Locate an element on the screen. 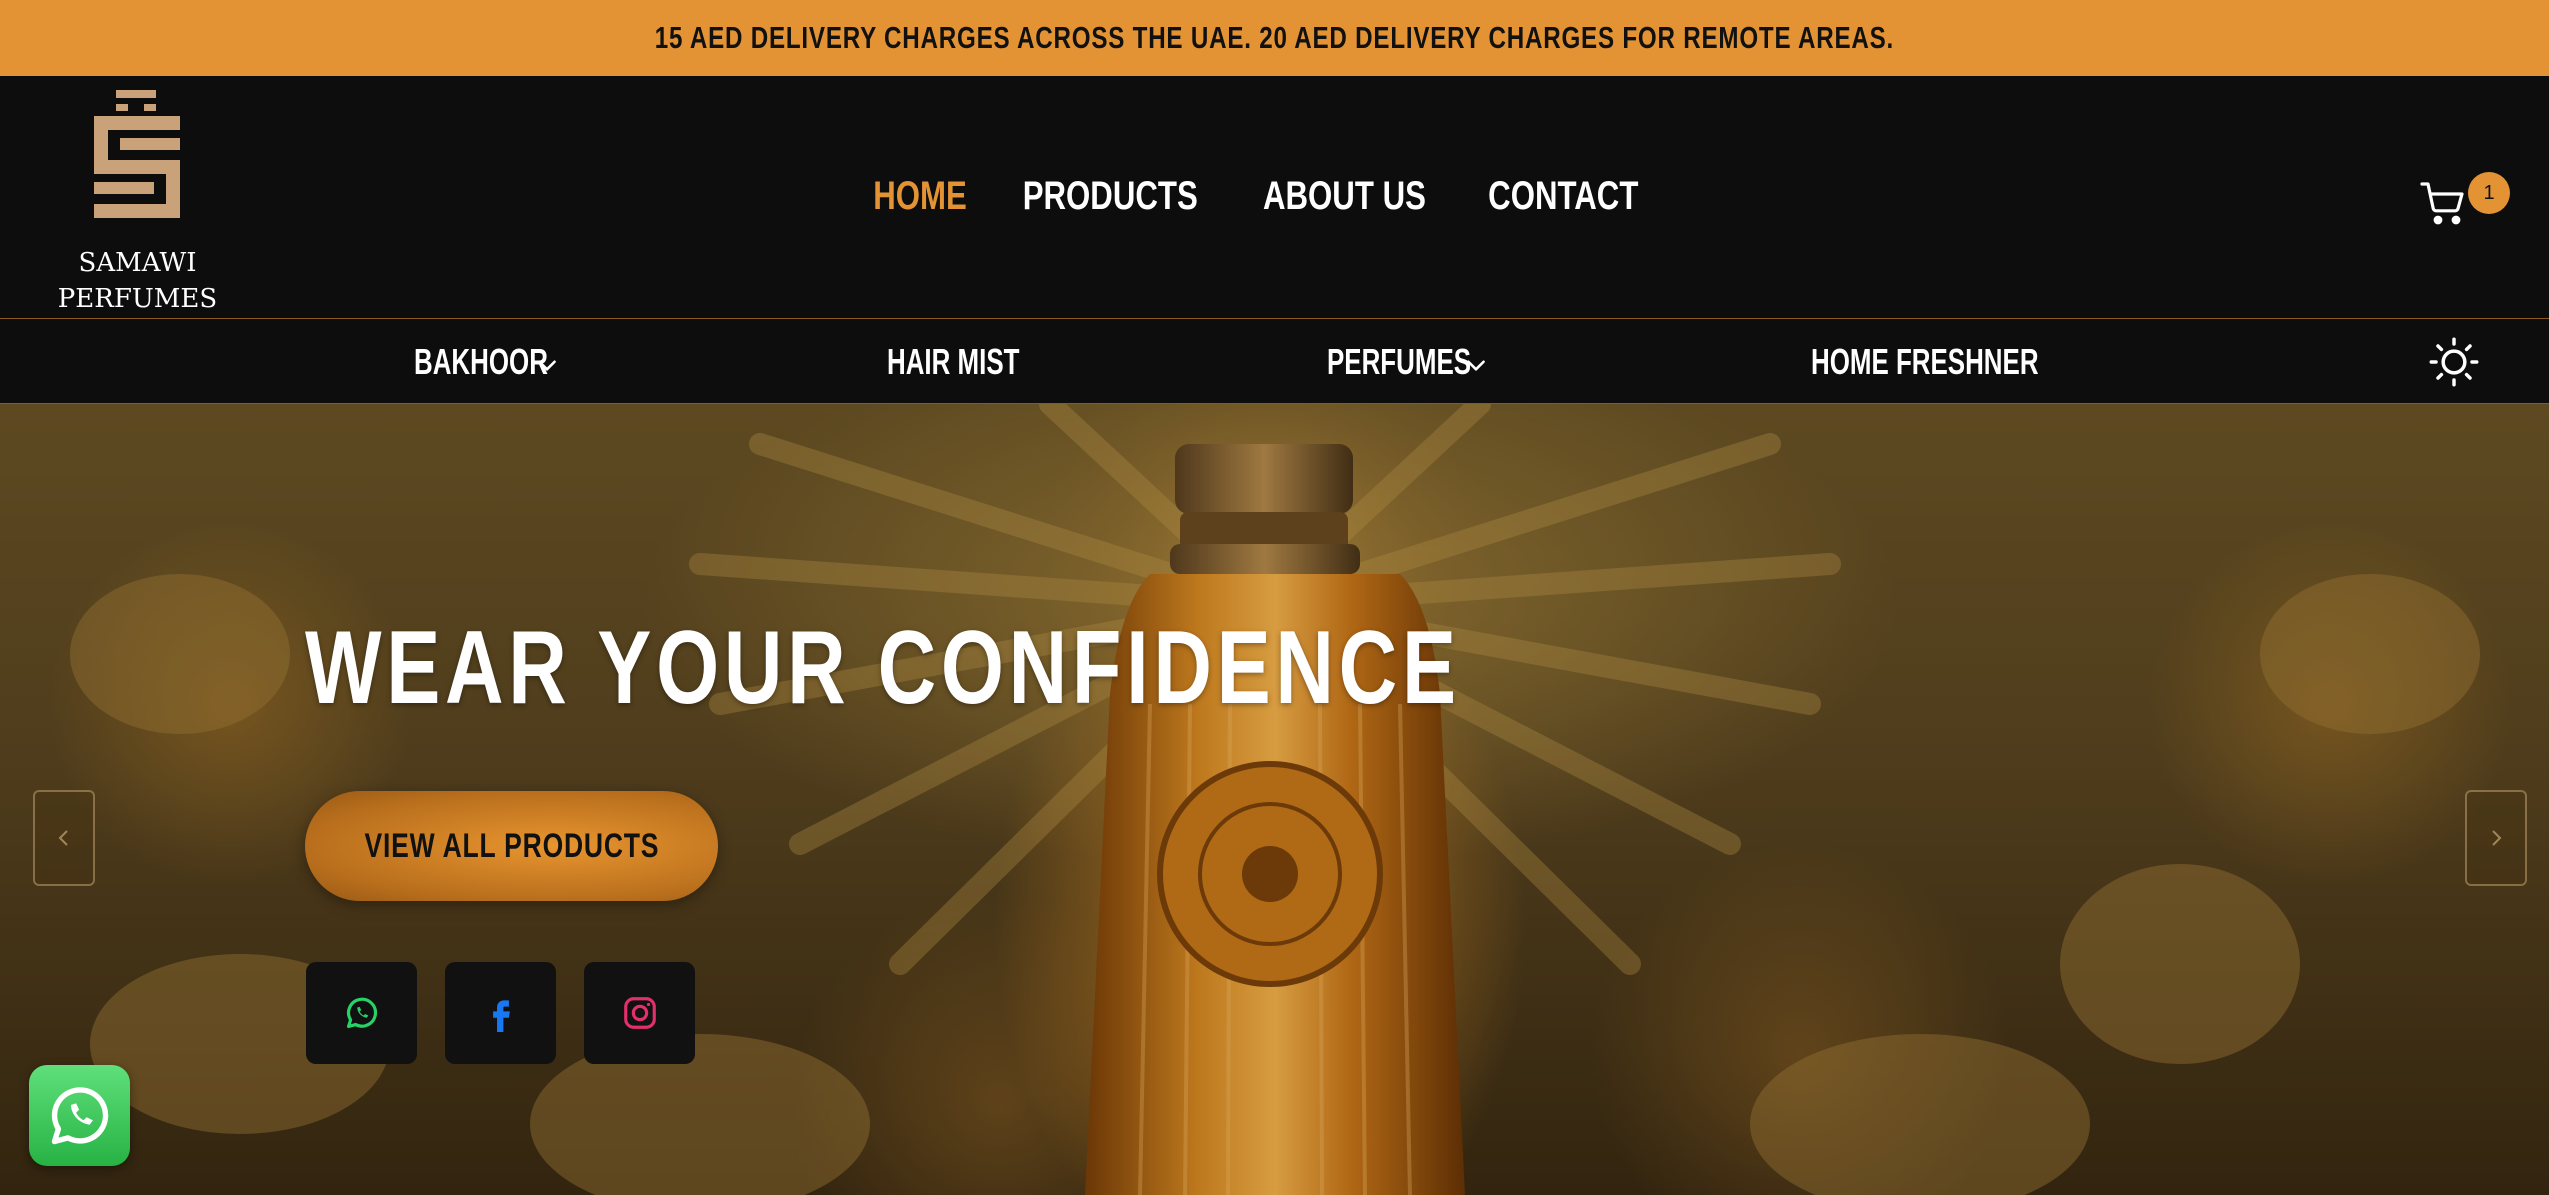 The width and height of the screenshot is (2549, 1195). category-label: BAKHOOR is located at coordinates (481, 361).